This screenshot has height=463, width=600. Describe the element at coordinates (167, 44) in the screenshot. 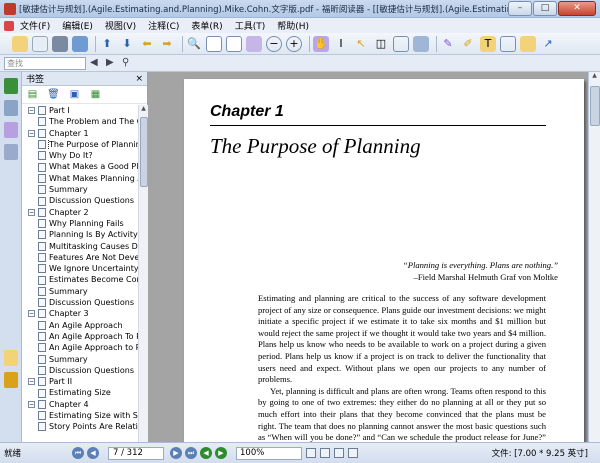

I see `forward-arrow-icon: ➡` at that location.